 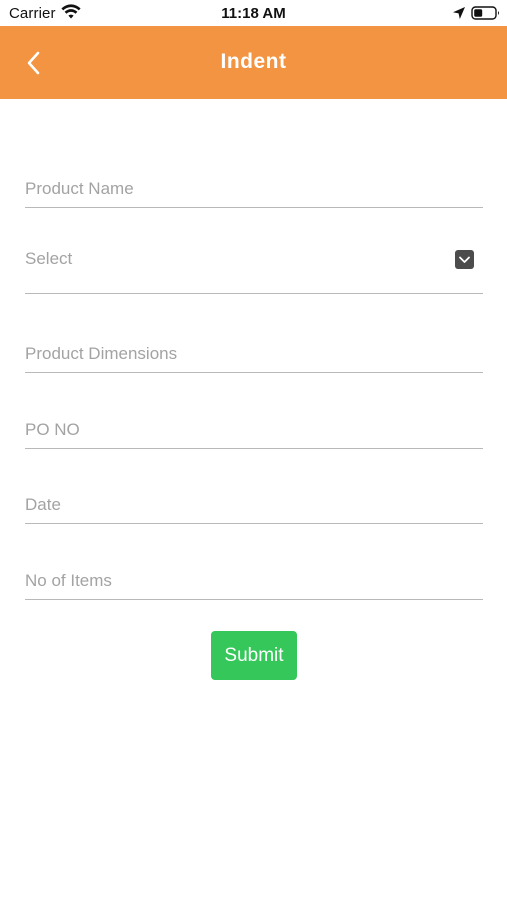 What do you see at coordinates (254, 271) in the screenshot?
I see `select-dropdown: Select` at bounding box center [254, 271].